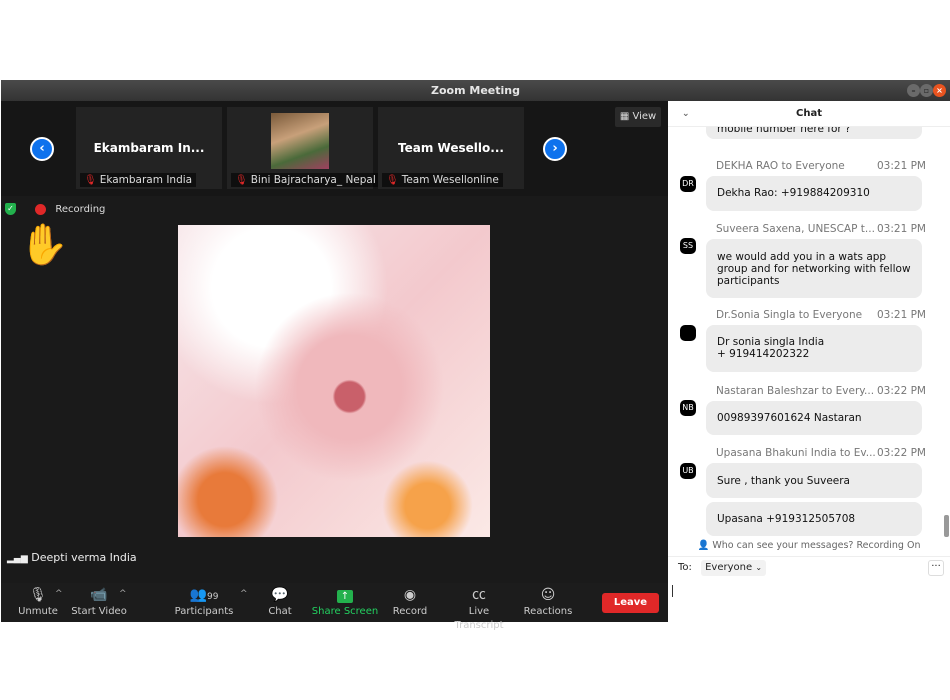  I want to click on prev-page-button: ‹, so click(42, 149).